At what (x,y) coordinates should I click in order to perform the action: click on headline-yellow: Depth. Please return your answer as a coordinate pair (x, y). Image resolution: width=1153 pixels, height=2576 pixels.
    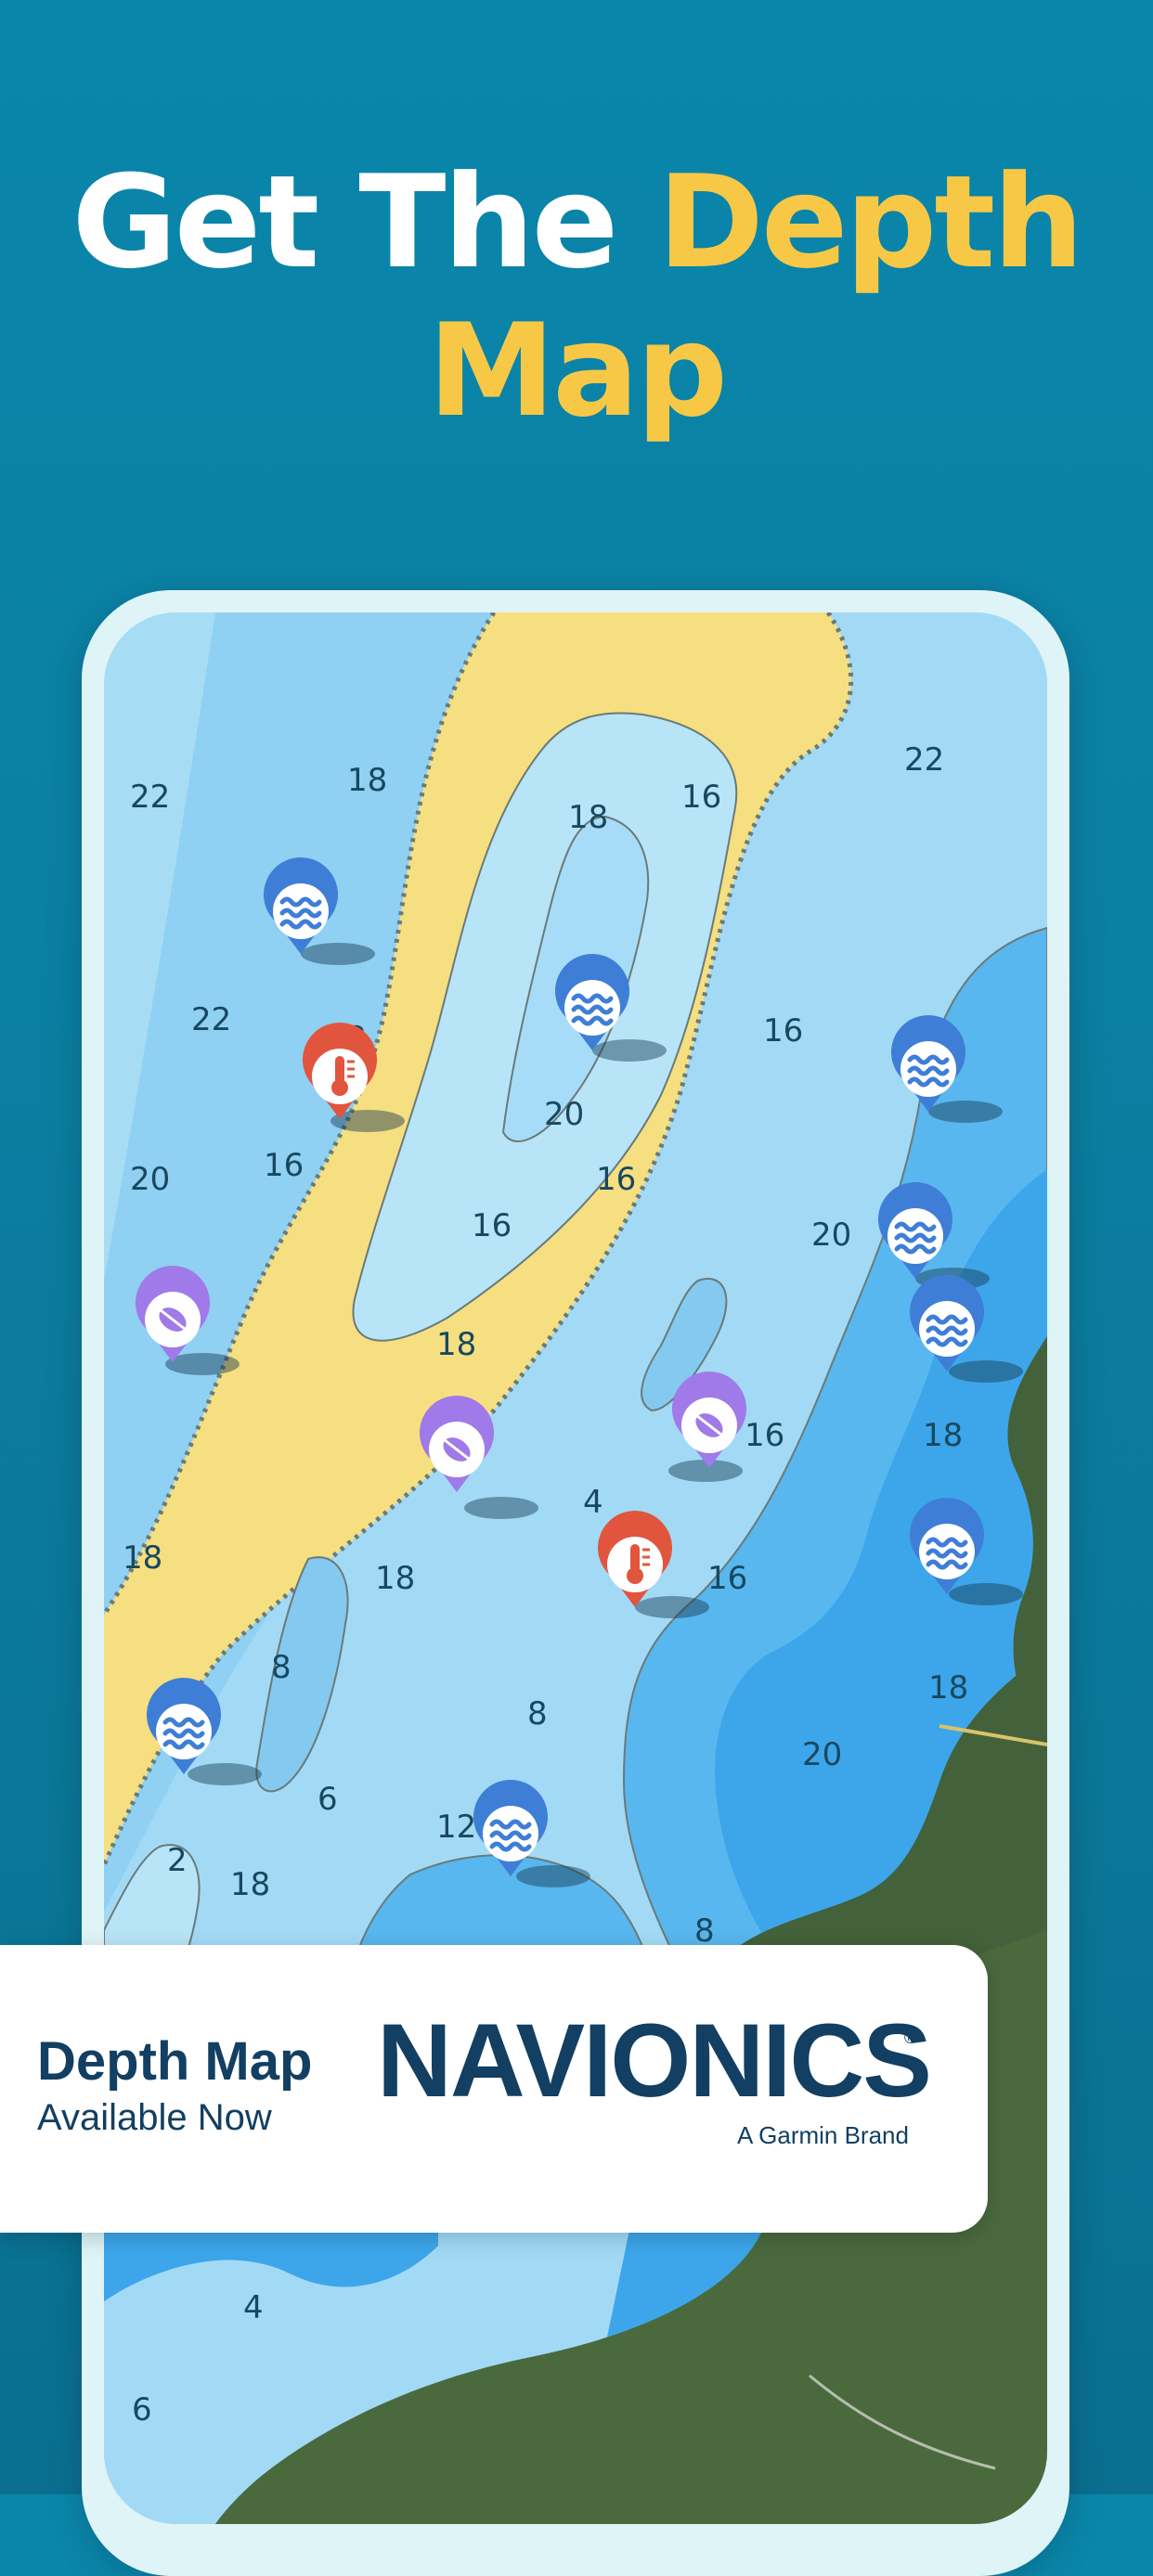
    Looking at the image, I should click on (870, 222).